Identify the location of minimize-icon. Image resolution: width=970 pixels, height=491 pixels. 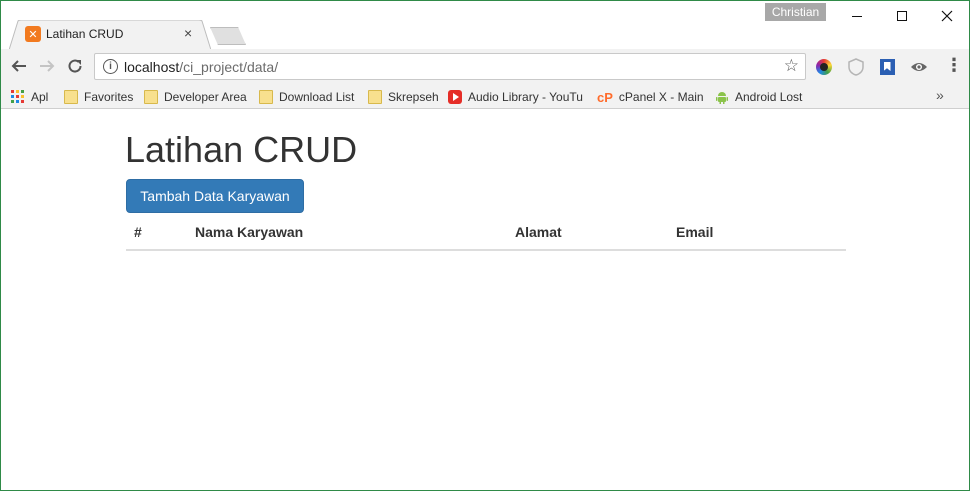
(857, 16).